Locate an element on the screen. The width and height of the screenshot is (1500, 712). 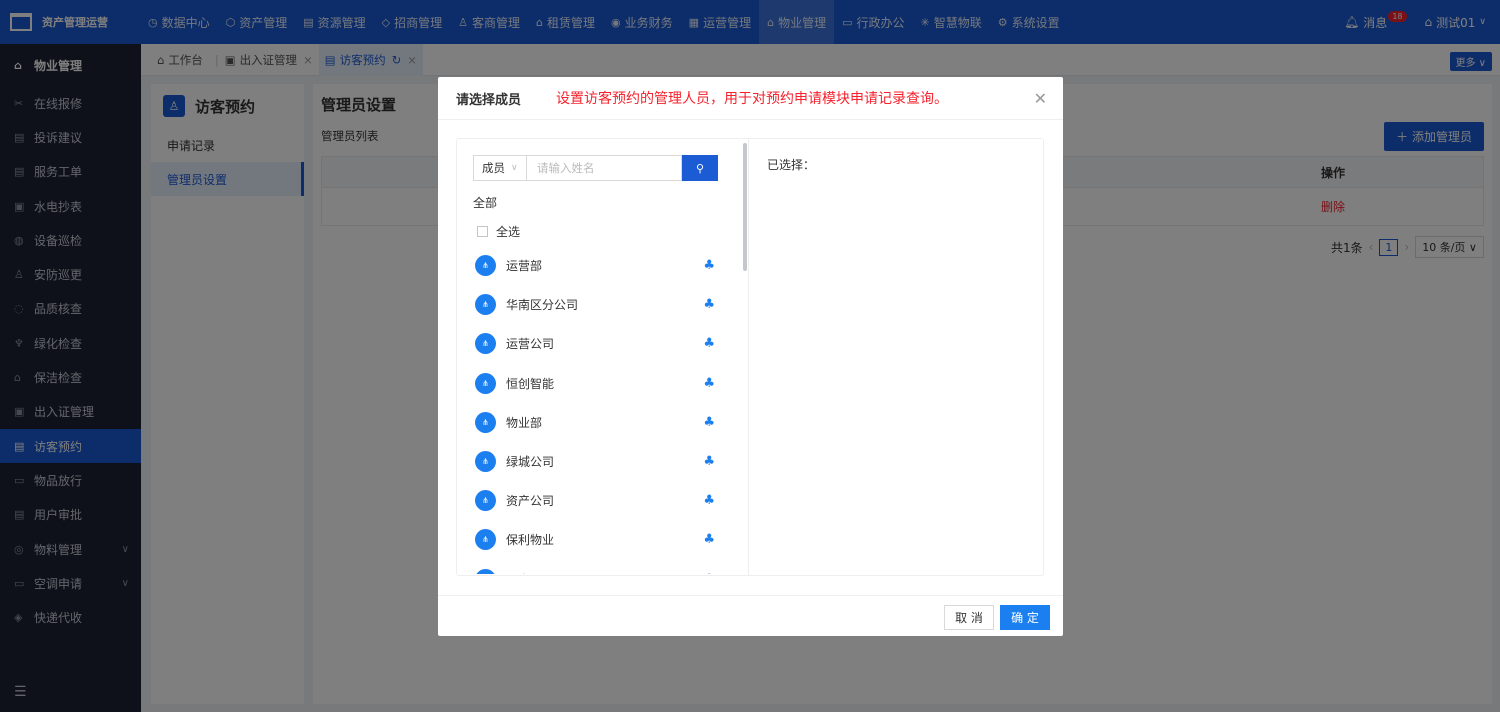
list-item: ⋔罗青♣ is located at coordinates (600, 567).